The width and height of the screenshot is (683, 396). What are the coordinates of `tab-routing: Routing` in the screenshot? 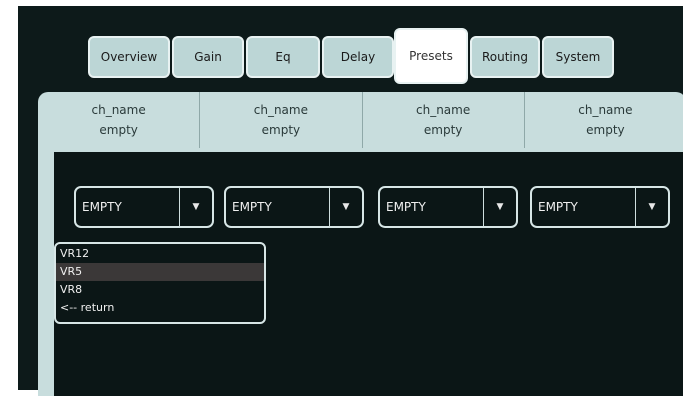 It's located at (505, 57).